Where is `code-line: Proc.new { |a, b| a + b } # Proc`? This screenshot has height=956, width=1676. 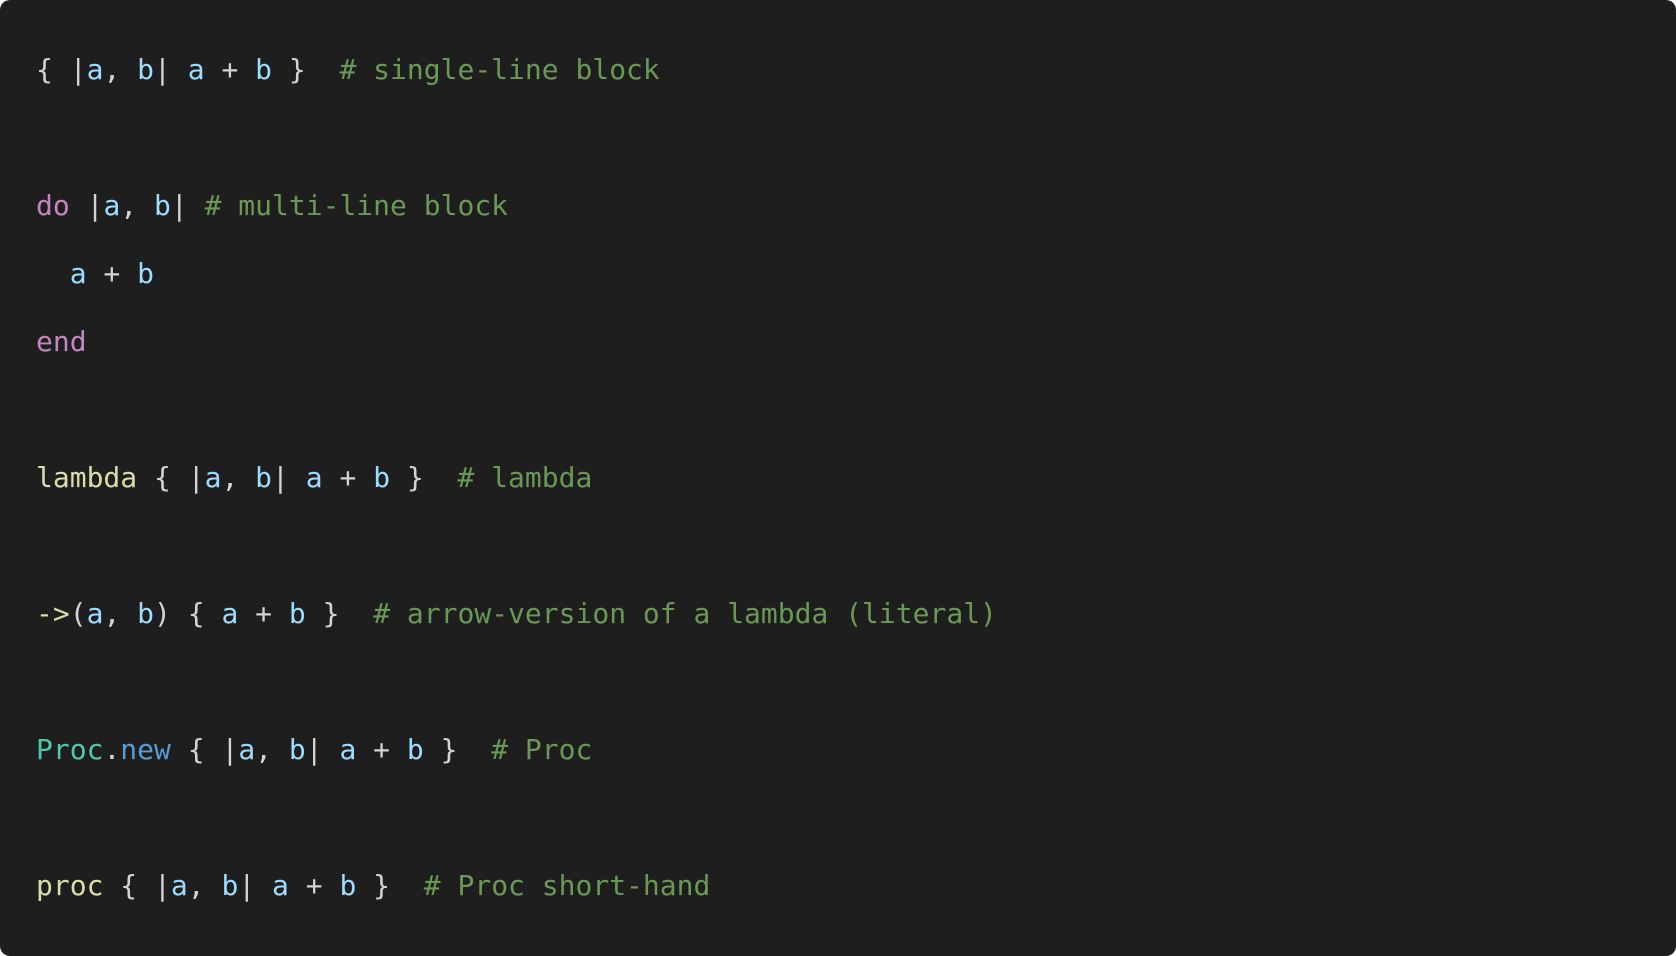 code-line: Proc.new { |a, b| a + b } # Proc is located at coordinates (838, 750).